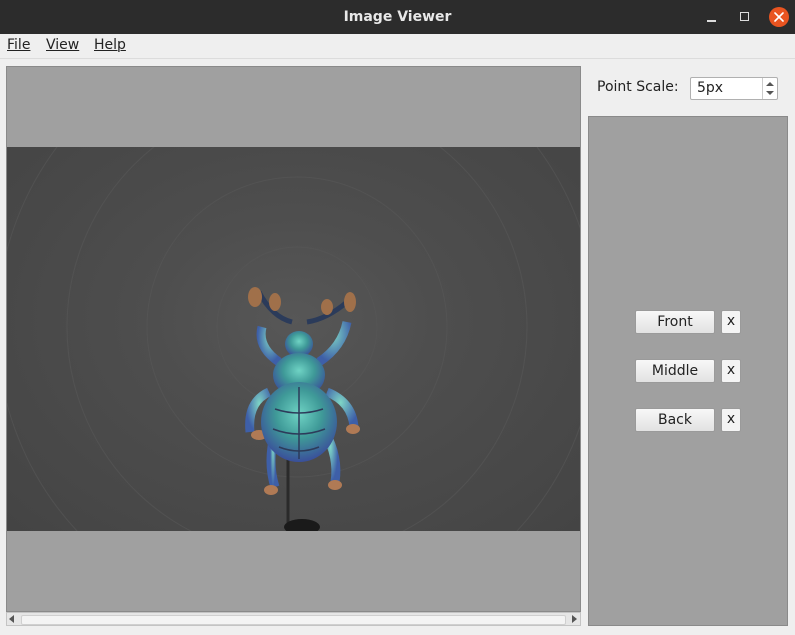 The image size is (795, 635). I want to click on window-title: Image Viewer, so click(397, 17).